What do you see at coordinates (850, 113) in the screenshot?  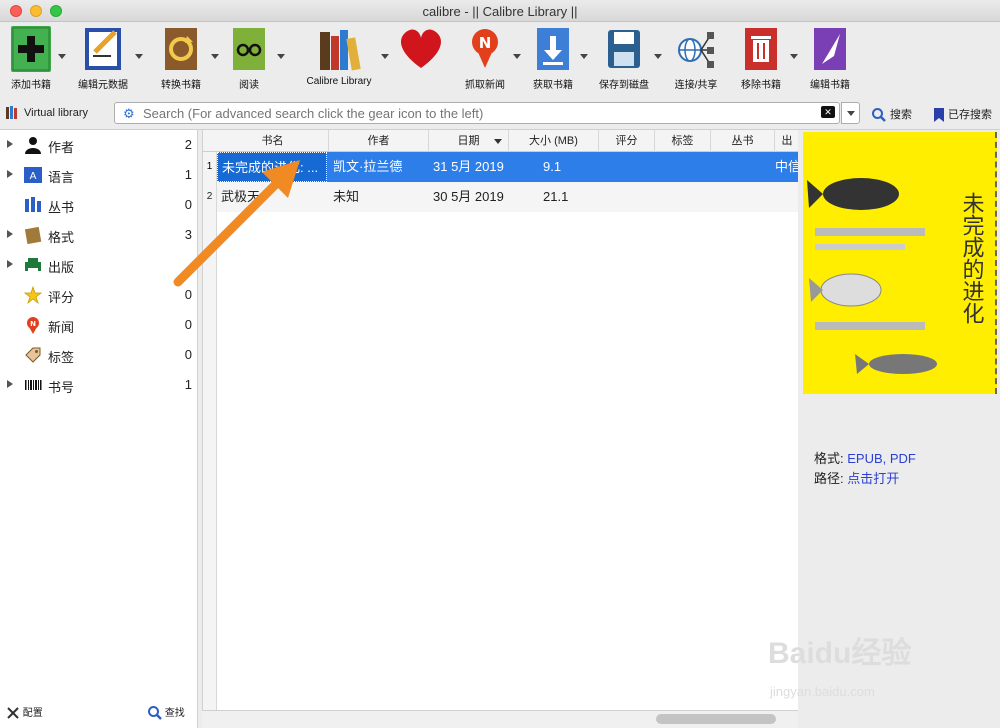 I see `search-history-dropdown` at bounding box center [850, 113].